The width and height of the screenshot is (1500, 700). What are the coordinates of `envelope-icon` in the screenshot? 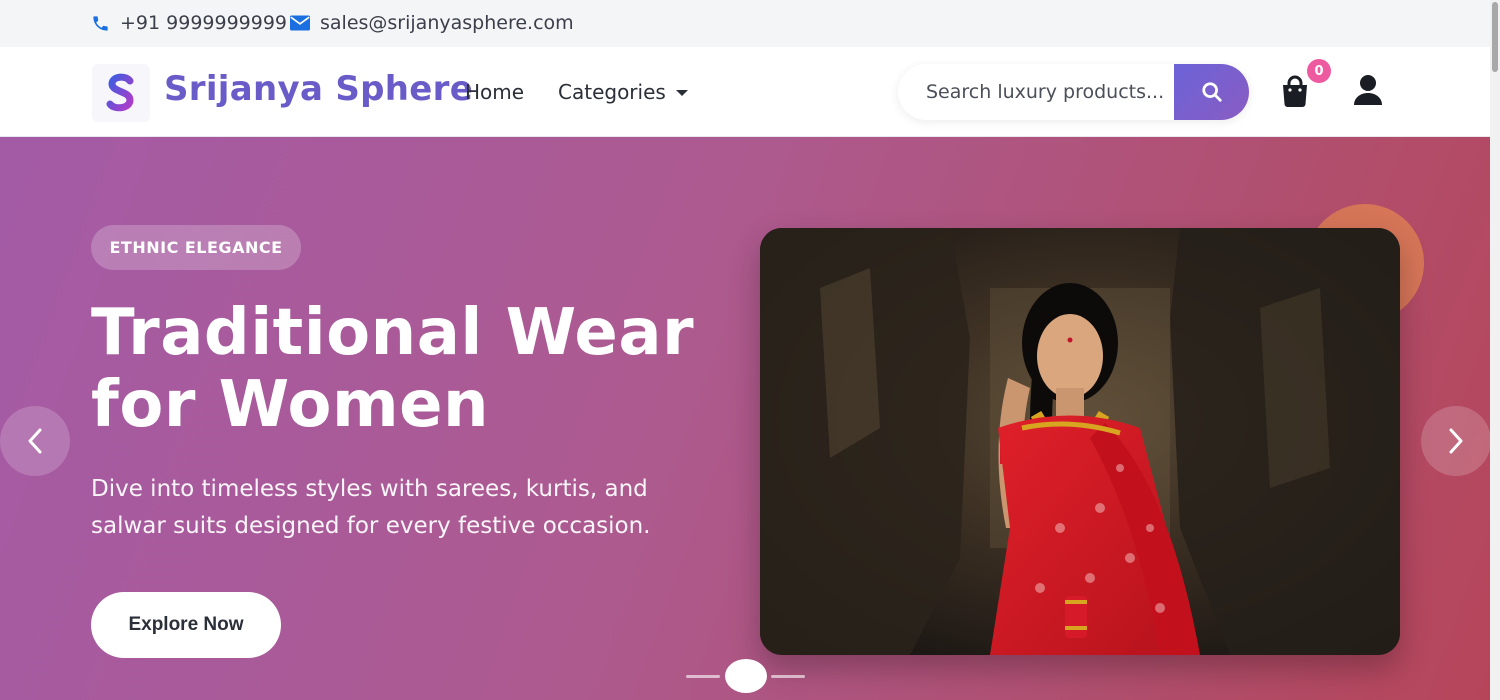 It's located at (300, 23).